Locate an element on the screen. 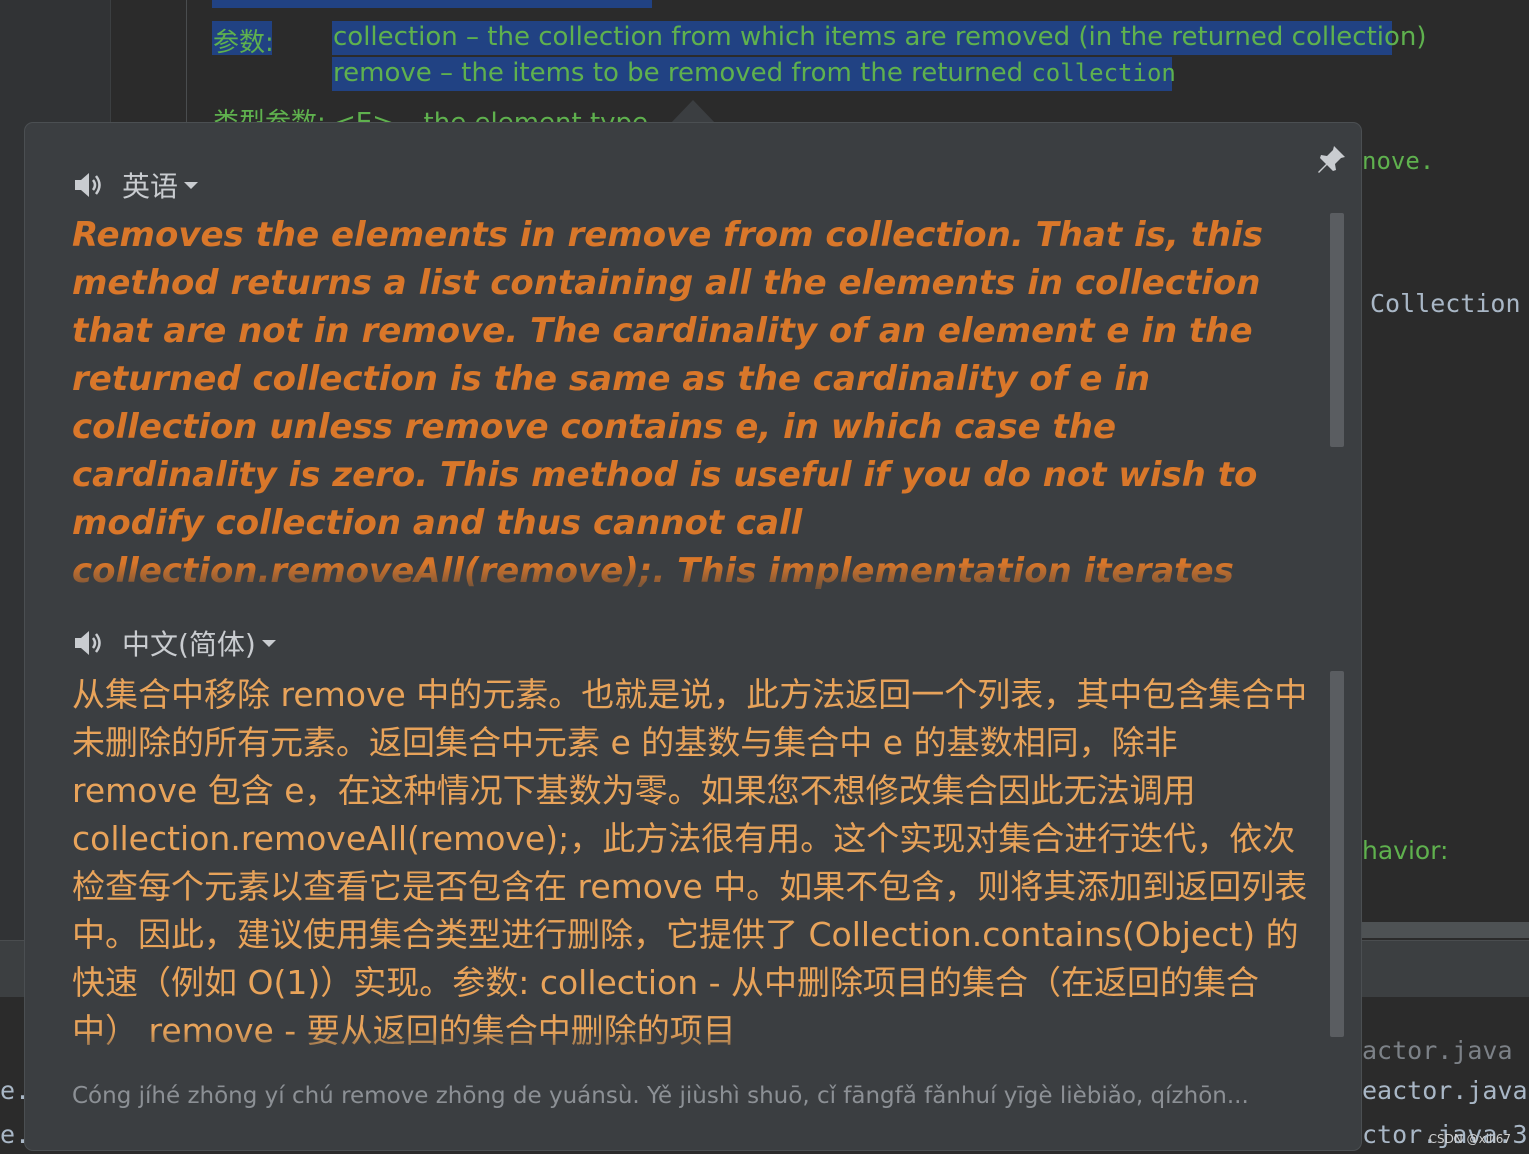 Image resolution: width=1529 pixels, height=1154 pixels. popup-pointer is located at coordinates (693, 112).